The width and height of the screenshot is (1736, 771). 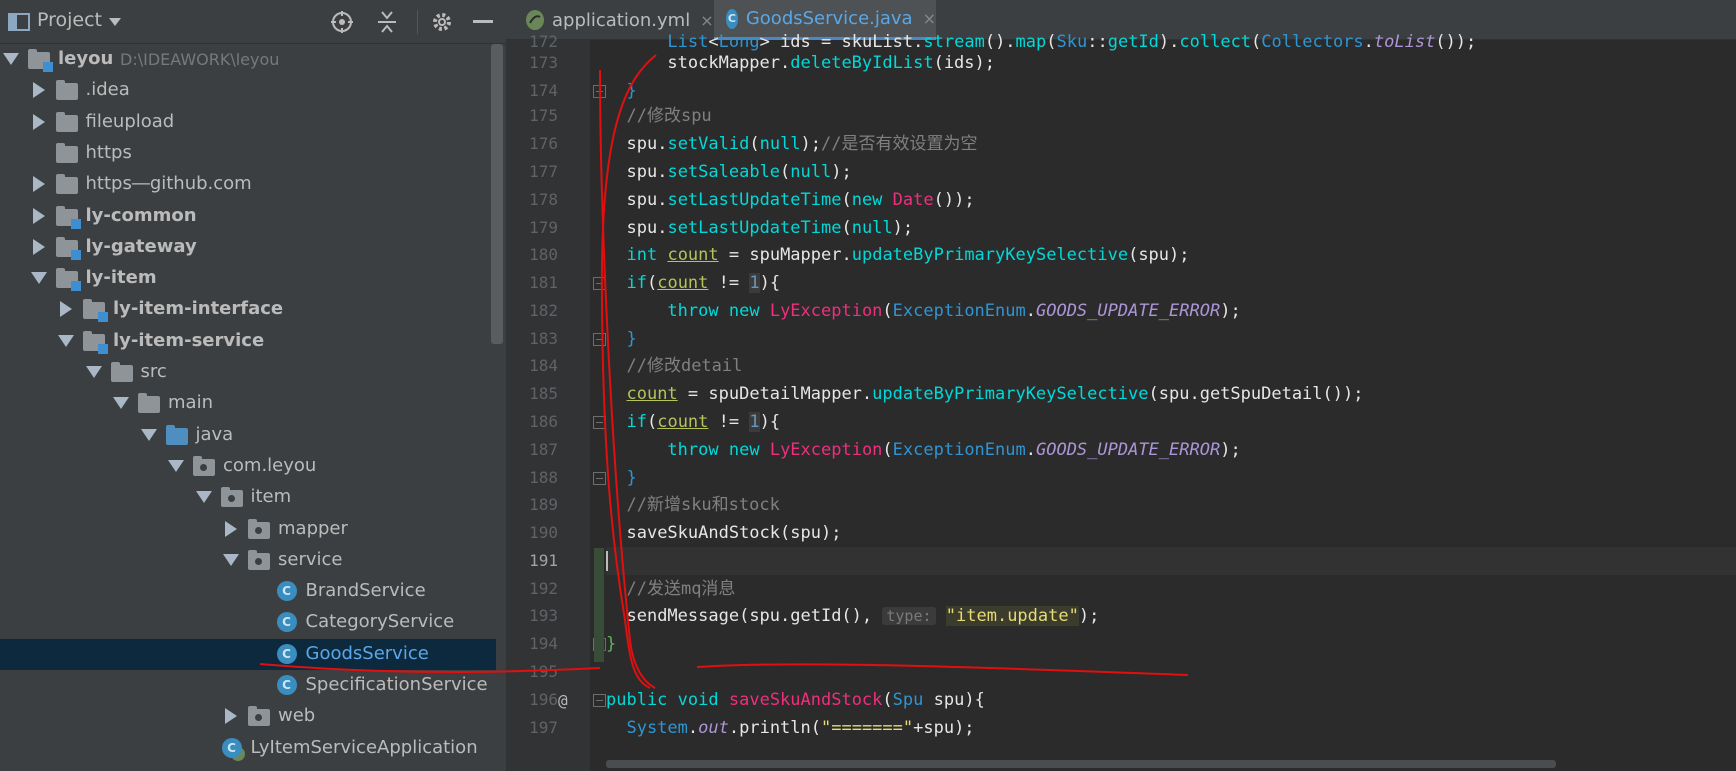 I want to click on line-number: 175, so click(x=543, y=115).